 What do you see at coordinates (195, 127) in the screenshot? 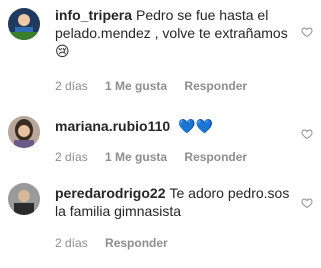
I see `blue-heart-icon: 💙💙` at bounding box center [195, 127].